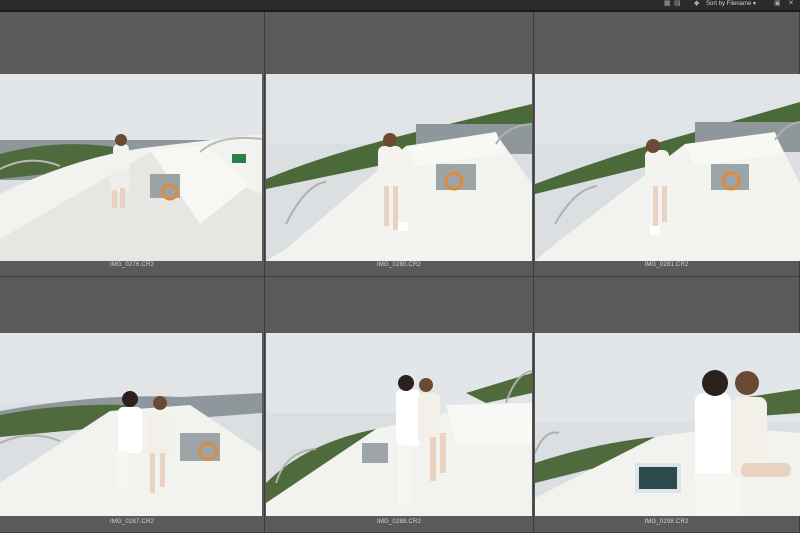 Image resolution: width=800 pixels, height=533 pixels. Describe the element at coordinates (132, 522) in the screenshot. I see `thumbnail-filename: IMG_0287.CR2` at that location.